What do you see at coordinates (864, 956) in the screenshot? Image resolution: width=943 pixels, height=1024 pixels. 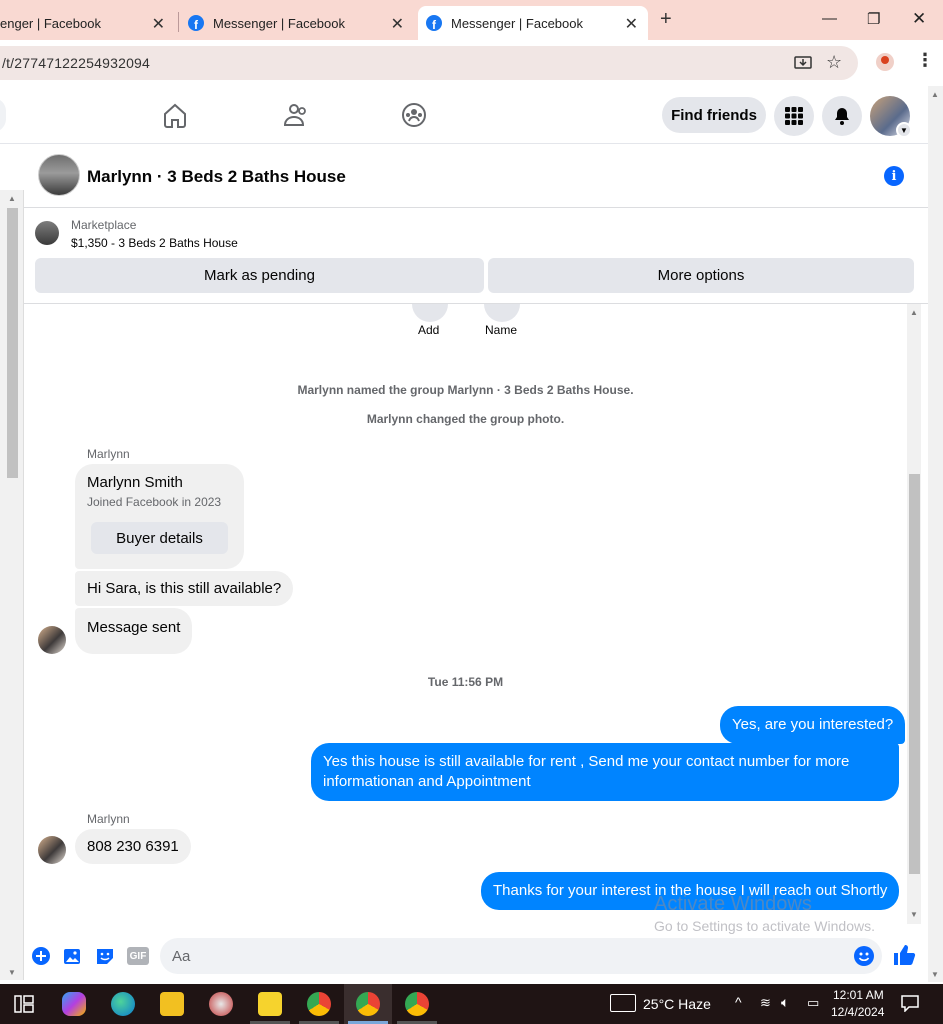 I see `emoji-icon` at bounding box center [864, 956].